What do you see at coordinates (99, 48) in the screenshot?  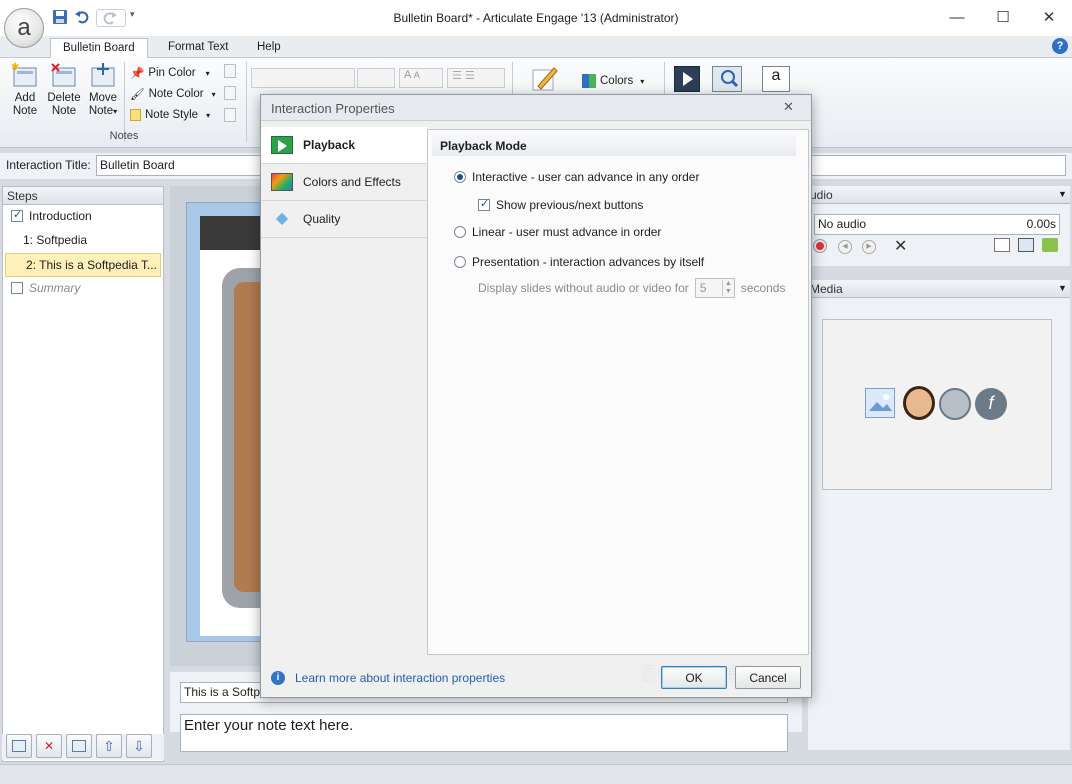 I see `tab-bulletin-board: Bulletin Board` at bounding box center [99, 48].